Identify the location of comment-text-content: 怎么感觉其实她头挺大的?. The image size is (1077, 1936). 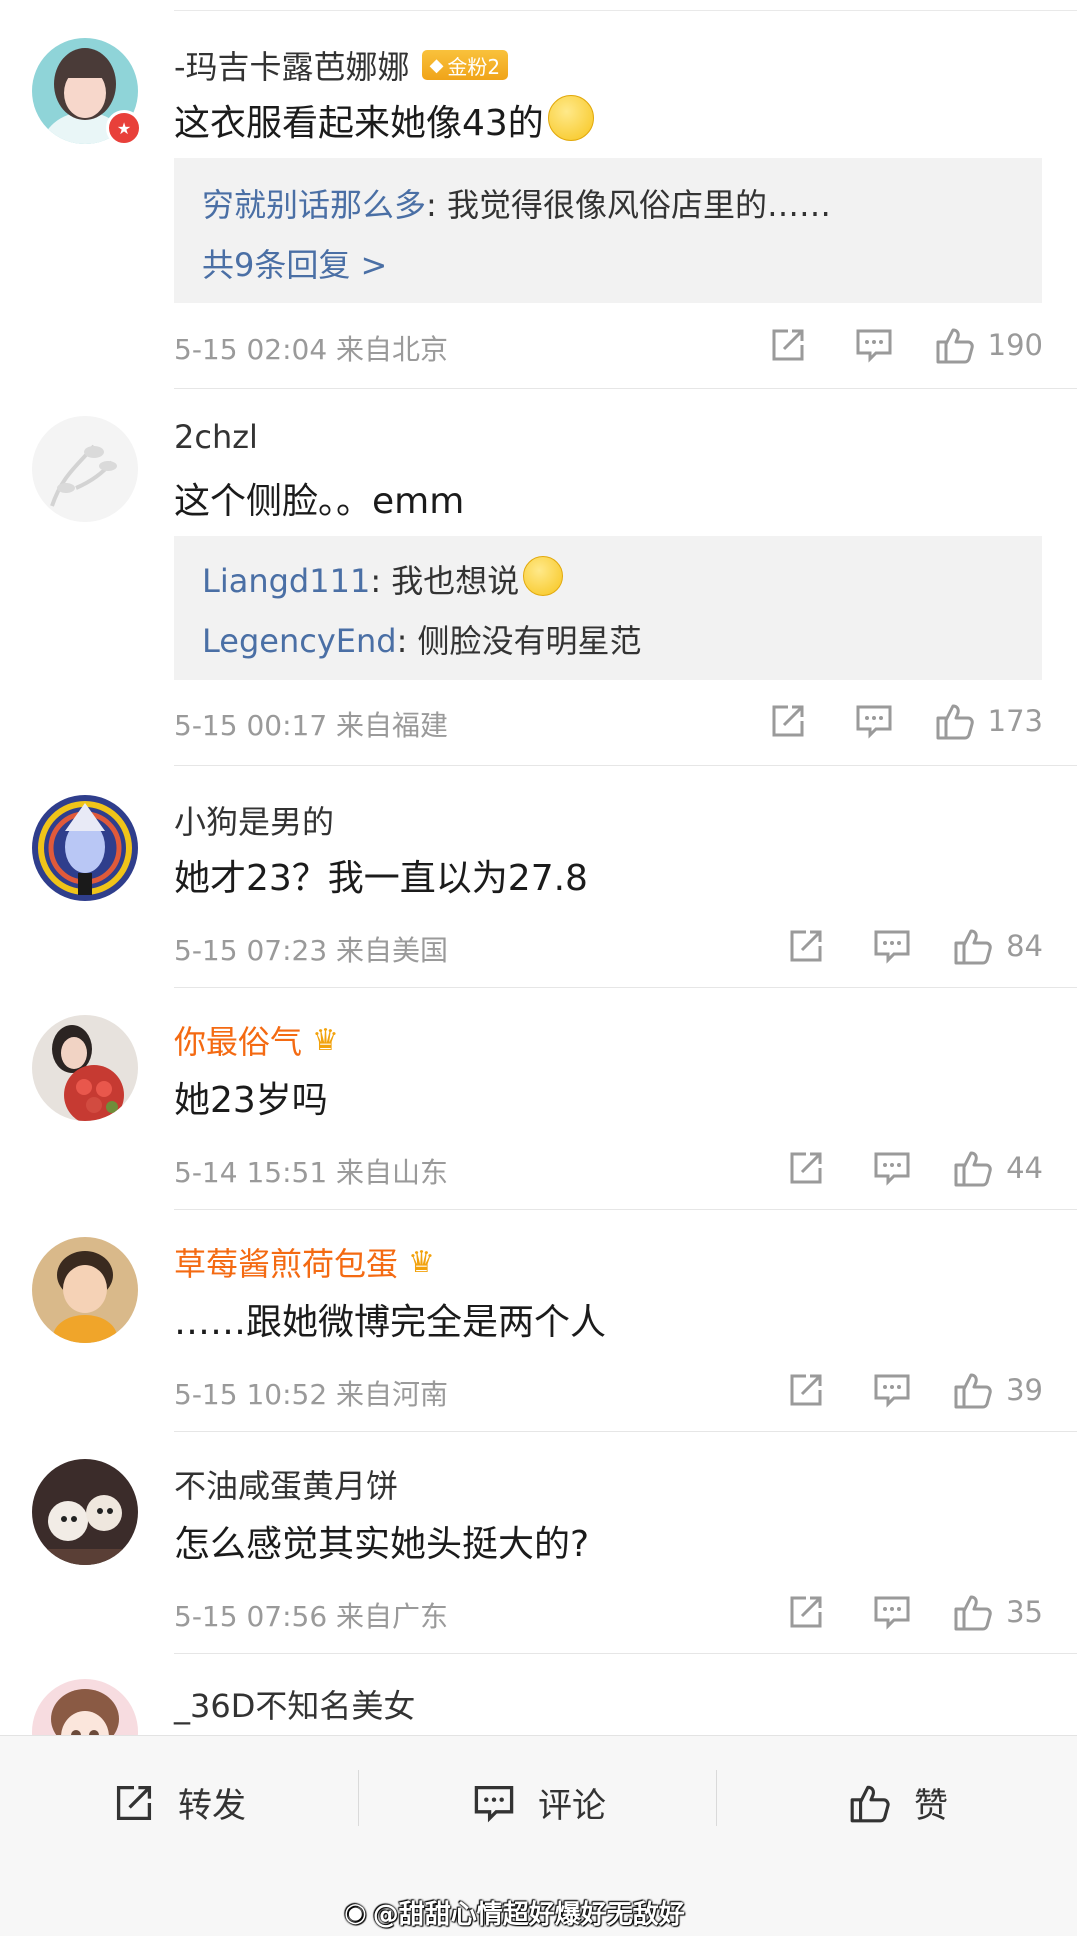
(382, 1544).